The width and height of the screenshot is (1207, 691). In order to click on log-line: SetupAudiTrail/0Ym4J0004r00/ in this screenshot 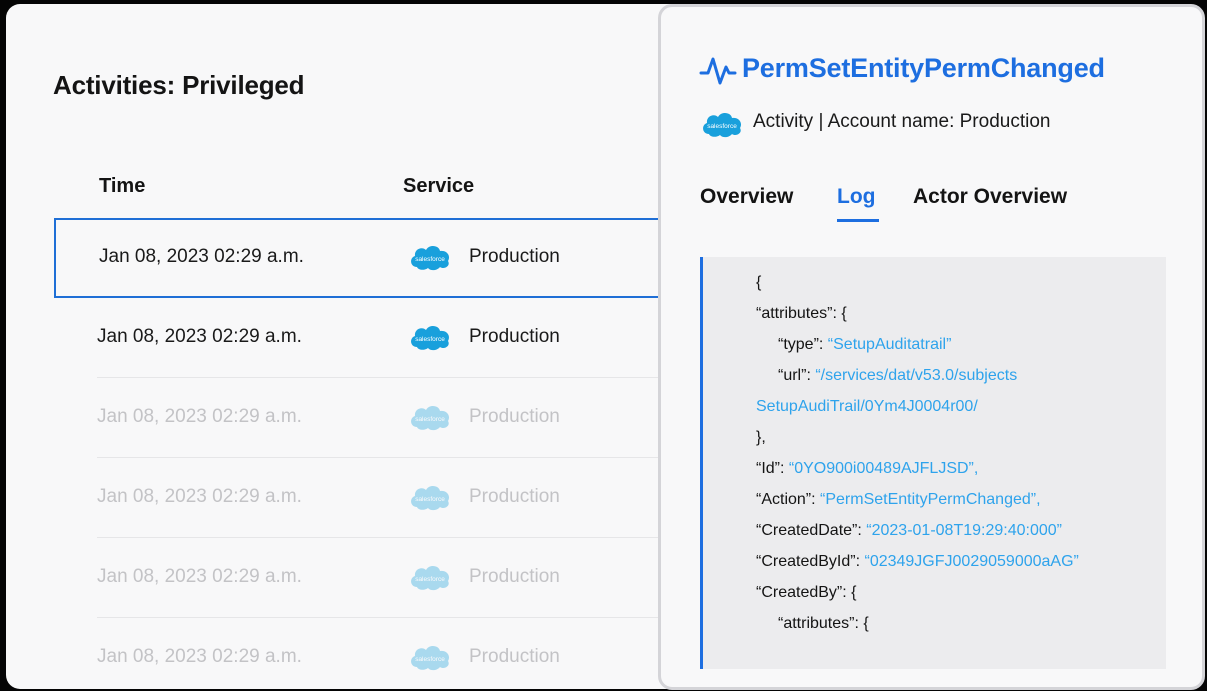, I will do `click(867, 406)`.